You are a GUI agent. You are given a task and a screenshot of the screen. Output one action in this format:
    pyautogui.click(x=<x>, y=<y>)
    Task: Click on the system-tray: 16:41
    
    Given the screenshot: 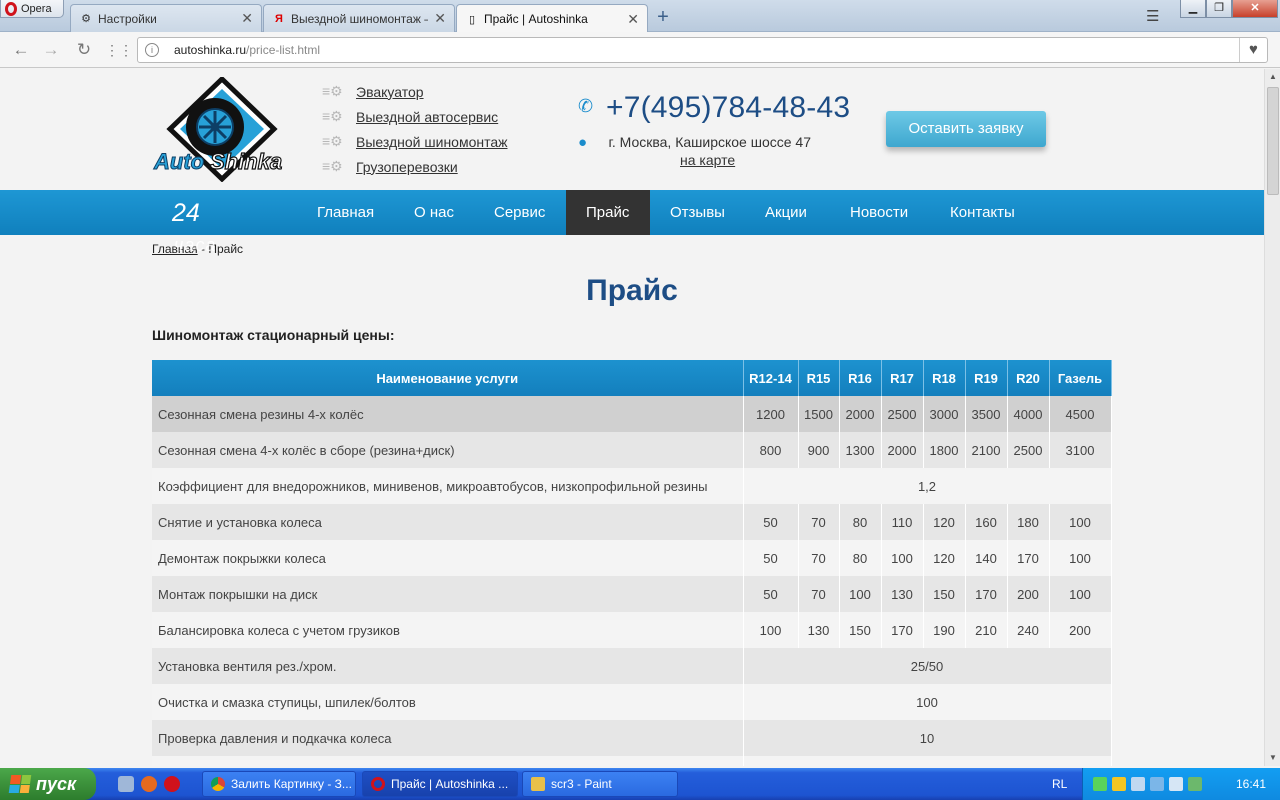 What is the action you would take?
    pyautogui.click(x=1181, y=784)
    